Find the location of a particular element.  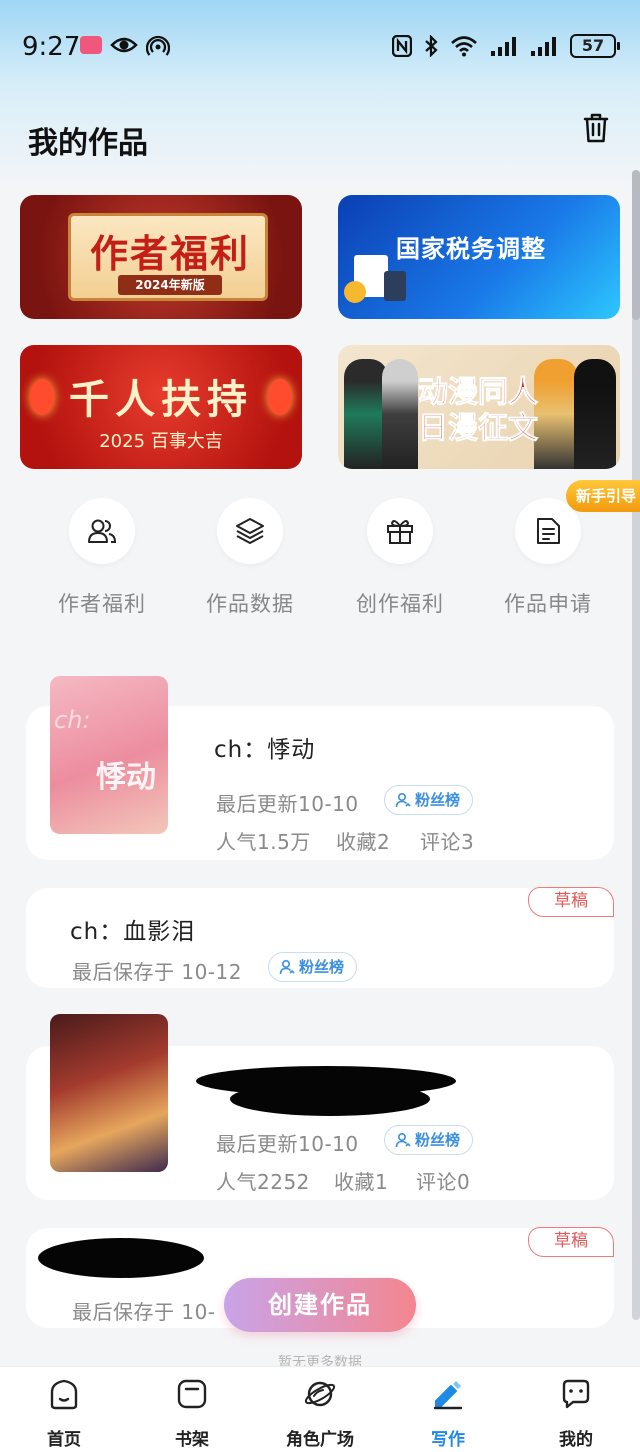

banner-anime-contest: 动漫同人 日漫征文 is located at coordinates (479, 407).